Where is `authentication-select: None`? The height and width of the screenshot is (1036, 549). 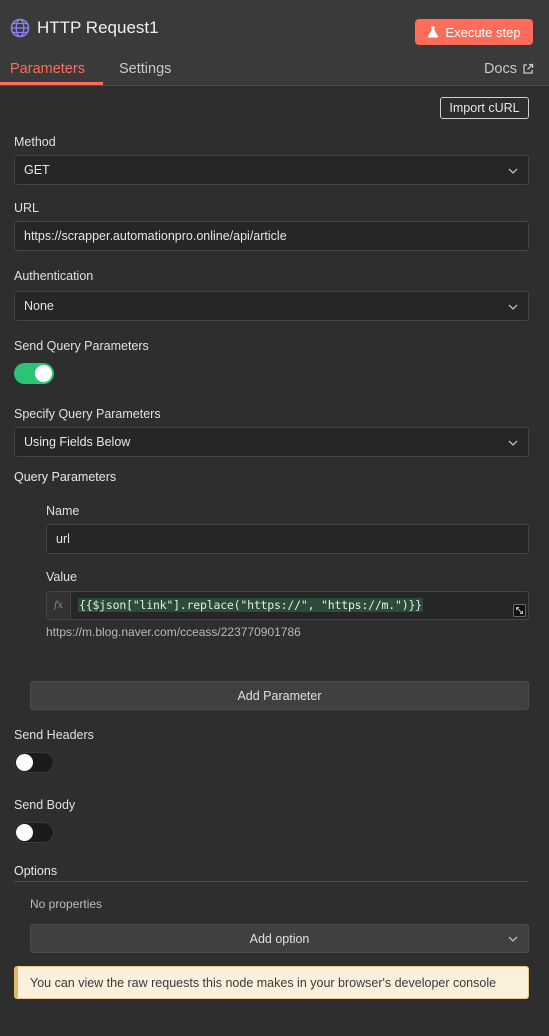 authentication-select: None is located at coordinates (271, 306).